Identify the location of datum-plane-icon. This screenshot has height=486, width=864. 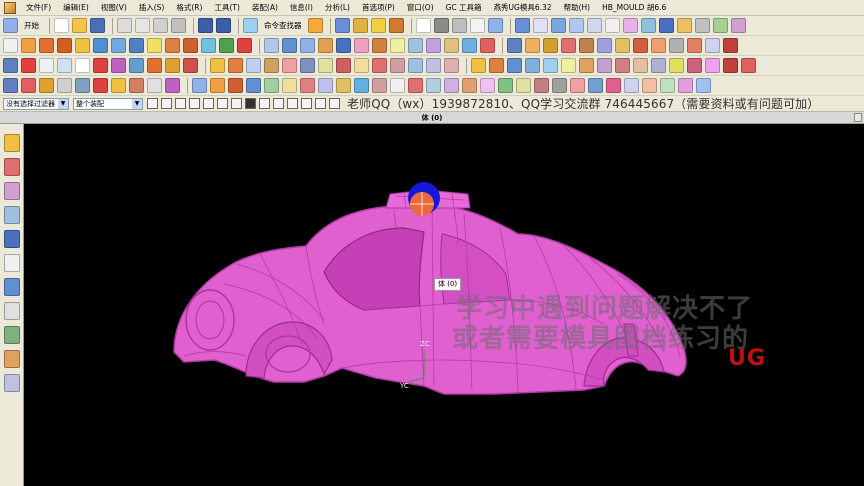
(226, 45).